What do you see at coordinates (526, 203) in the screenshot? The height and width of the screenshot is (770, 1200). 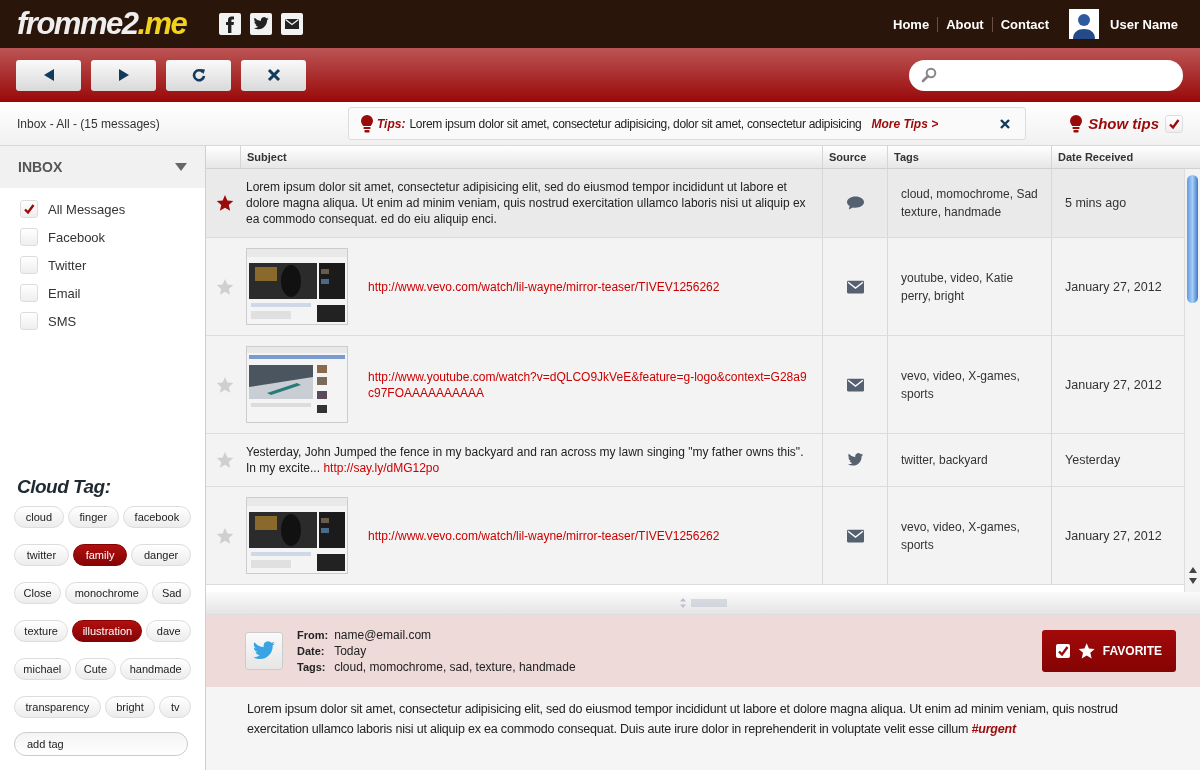 I see `message-text: Lorem ipsum dolor sit amet, consectetur adipisicing elit, sed do eiusmod tempor incididunt ut labore et dolore magna aliqua. Ut enim ad minim veniam, quis nostrud exercitation ullamco laboris nisi ut aliquip ex ea commodo consequat. ed do eiu aliquip enci.` at bounding box center [526, 203].